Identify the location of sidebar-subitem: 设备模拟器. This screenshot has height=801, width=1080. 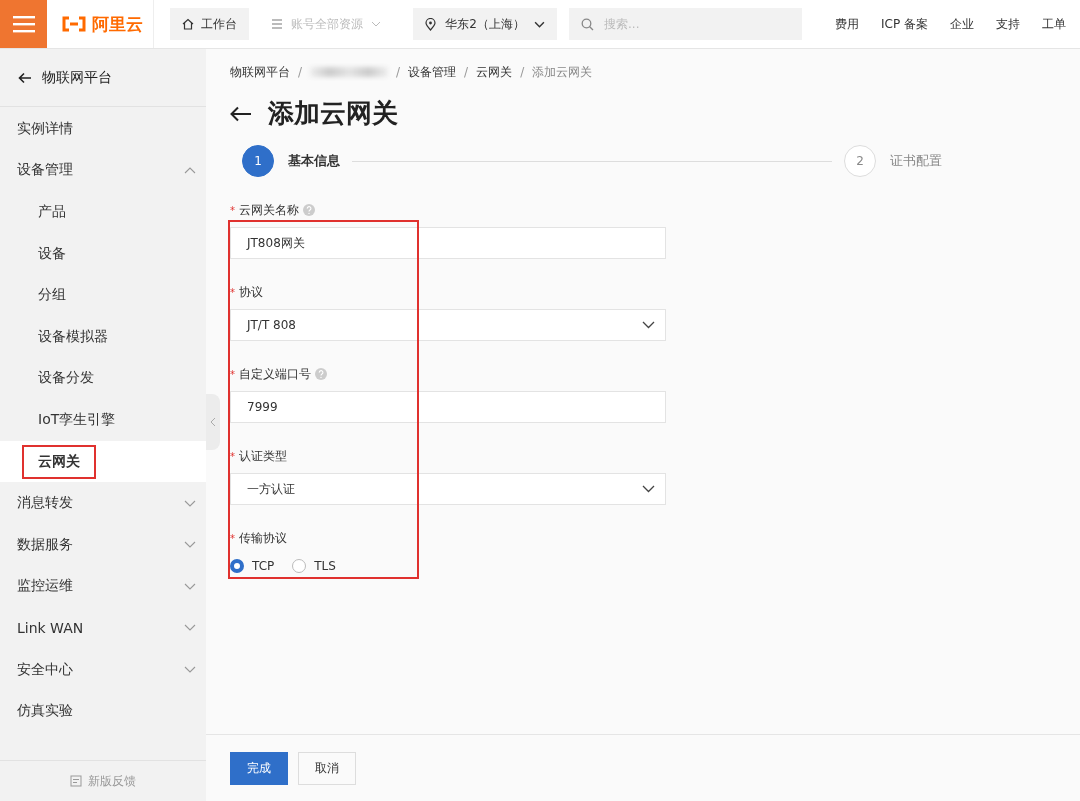
(103, 336).